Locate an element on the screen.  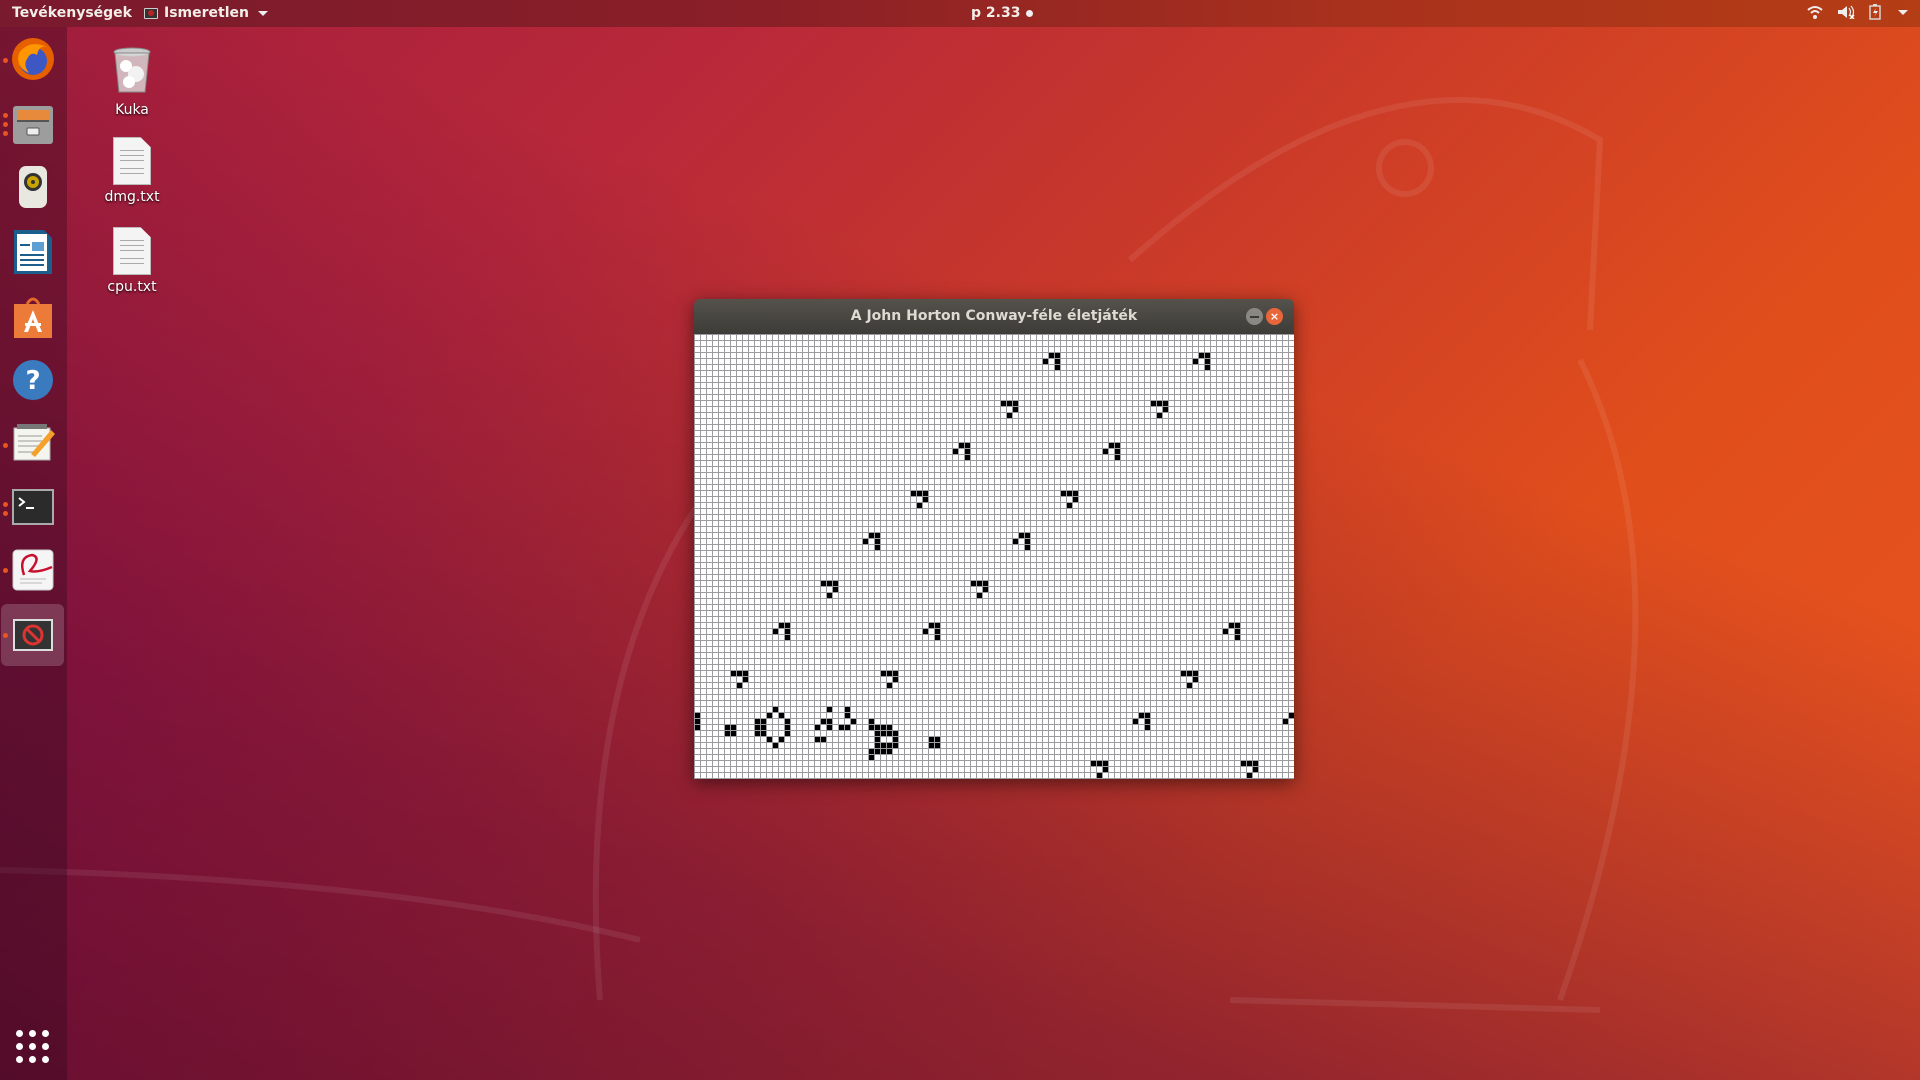
system-tray is located at coordinates (1857, 12).